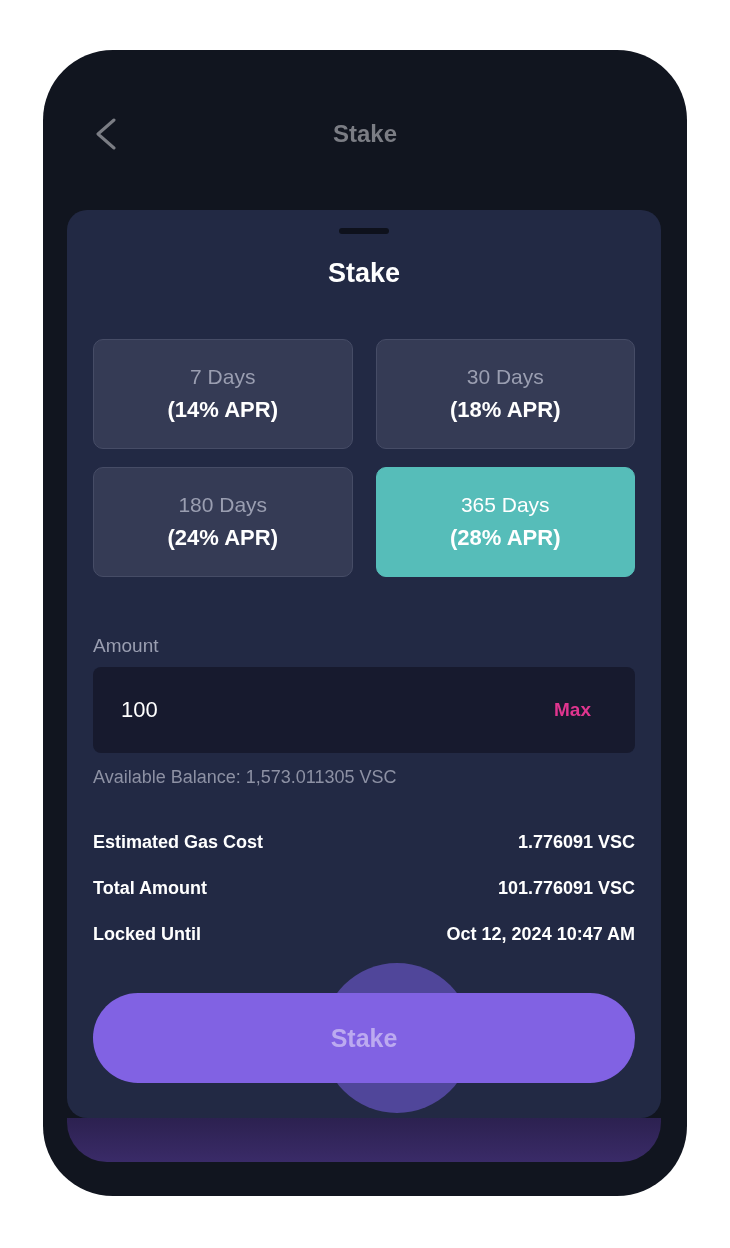 Image resolution: width=730 pixels, height=1248 pixels. I want to click on available-balance: Available Balance: 1,573.011305 VSC, so click(245, 777).